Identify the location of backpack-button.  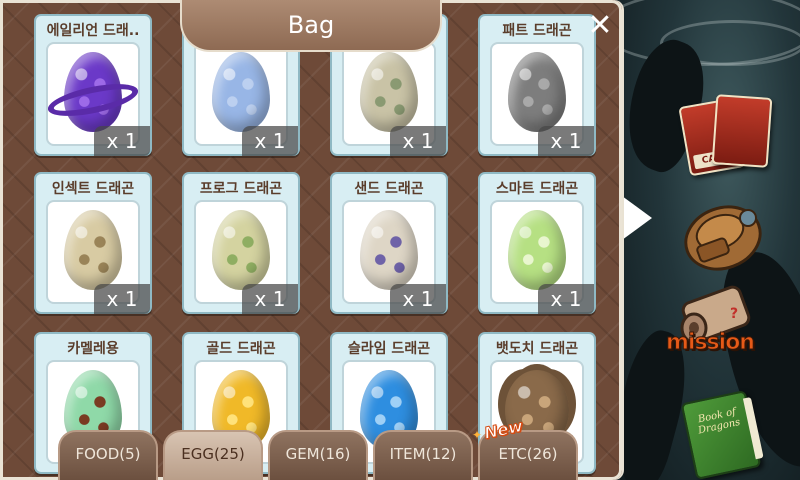
(723, 234).